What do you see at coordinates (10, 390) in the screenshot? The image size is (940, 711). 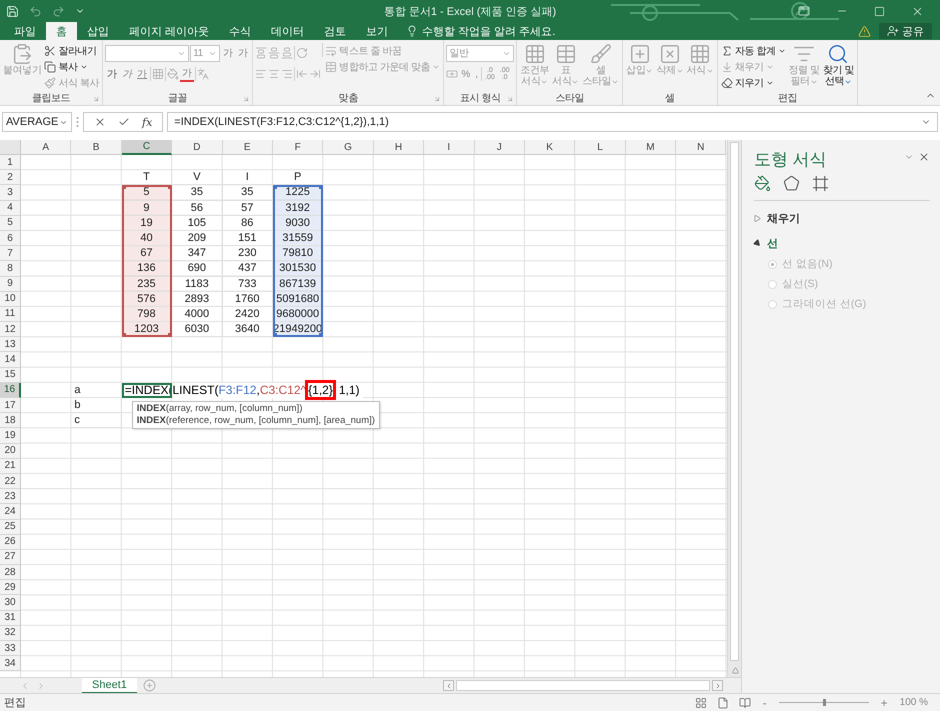 I see `row-header: 16` at bounding box center [10, 390].